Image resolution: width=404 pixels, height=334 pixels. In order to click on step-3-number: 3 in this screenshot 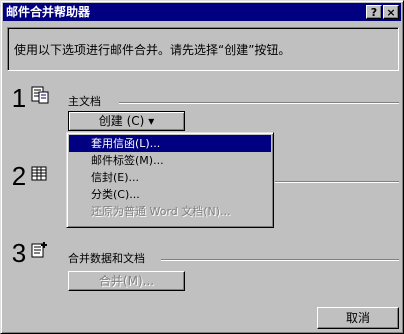, I will do `click(19, 253)`.